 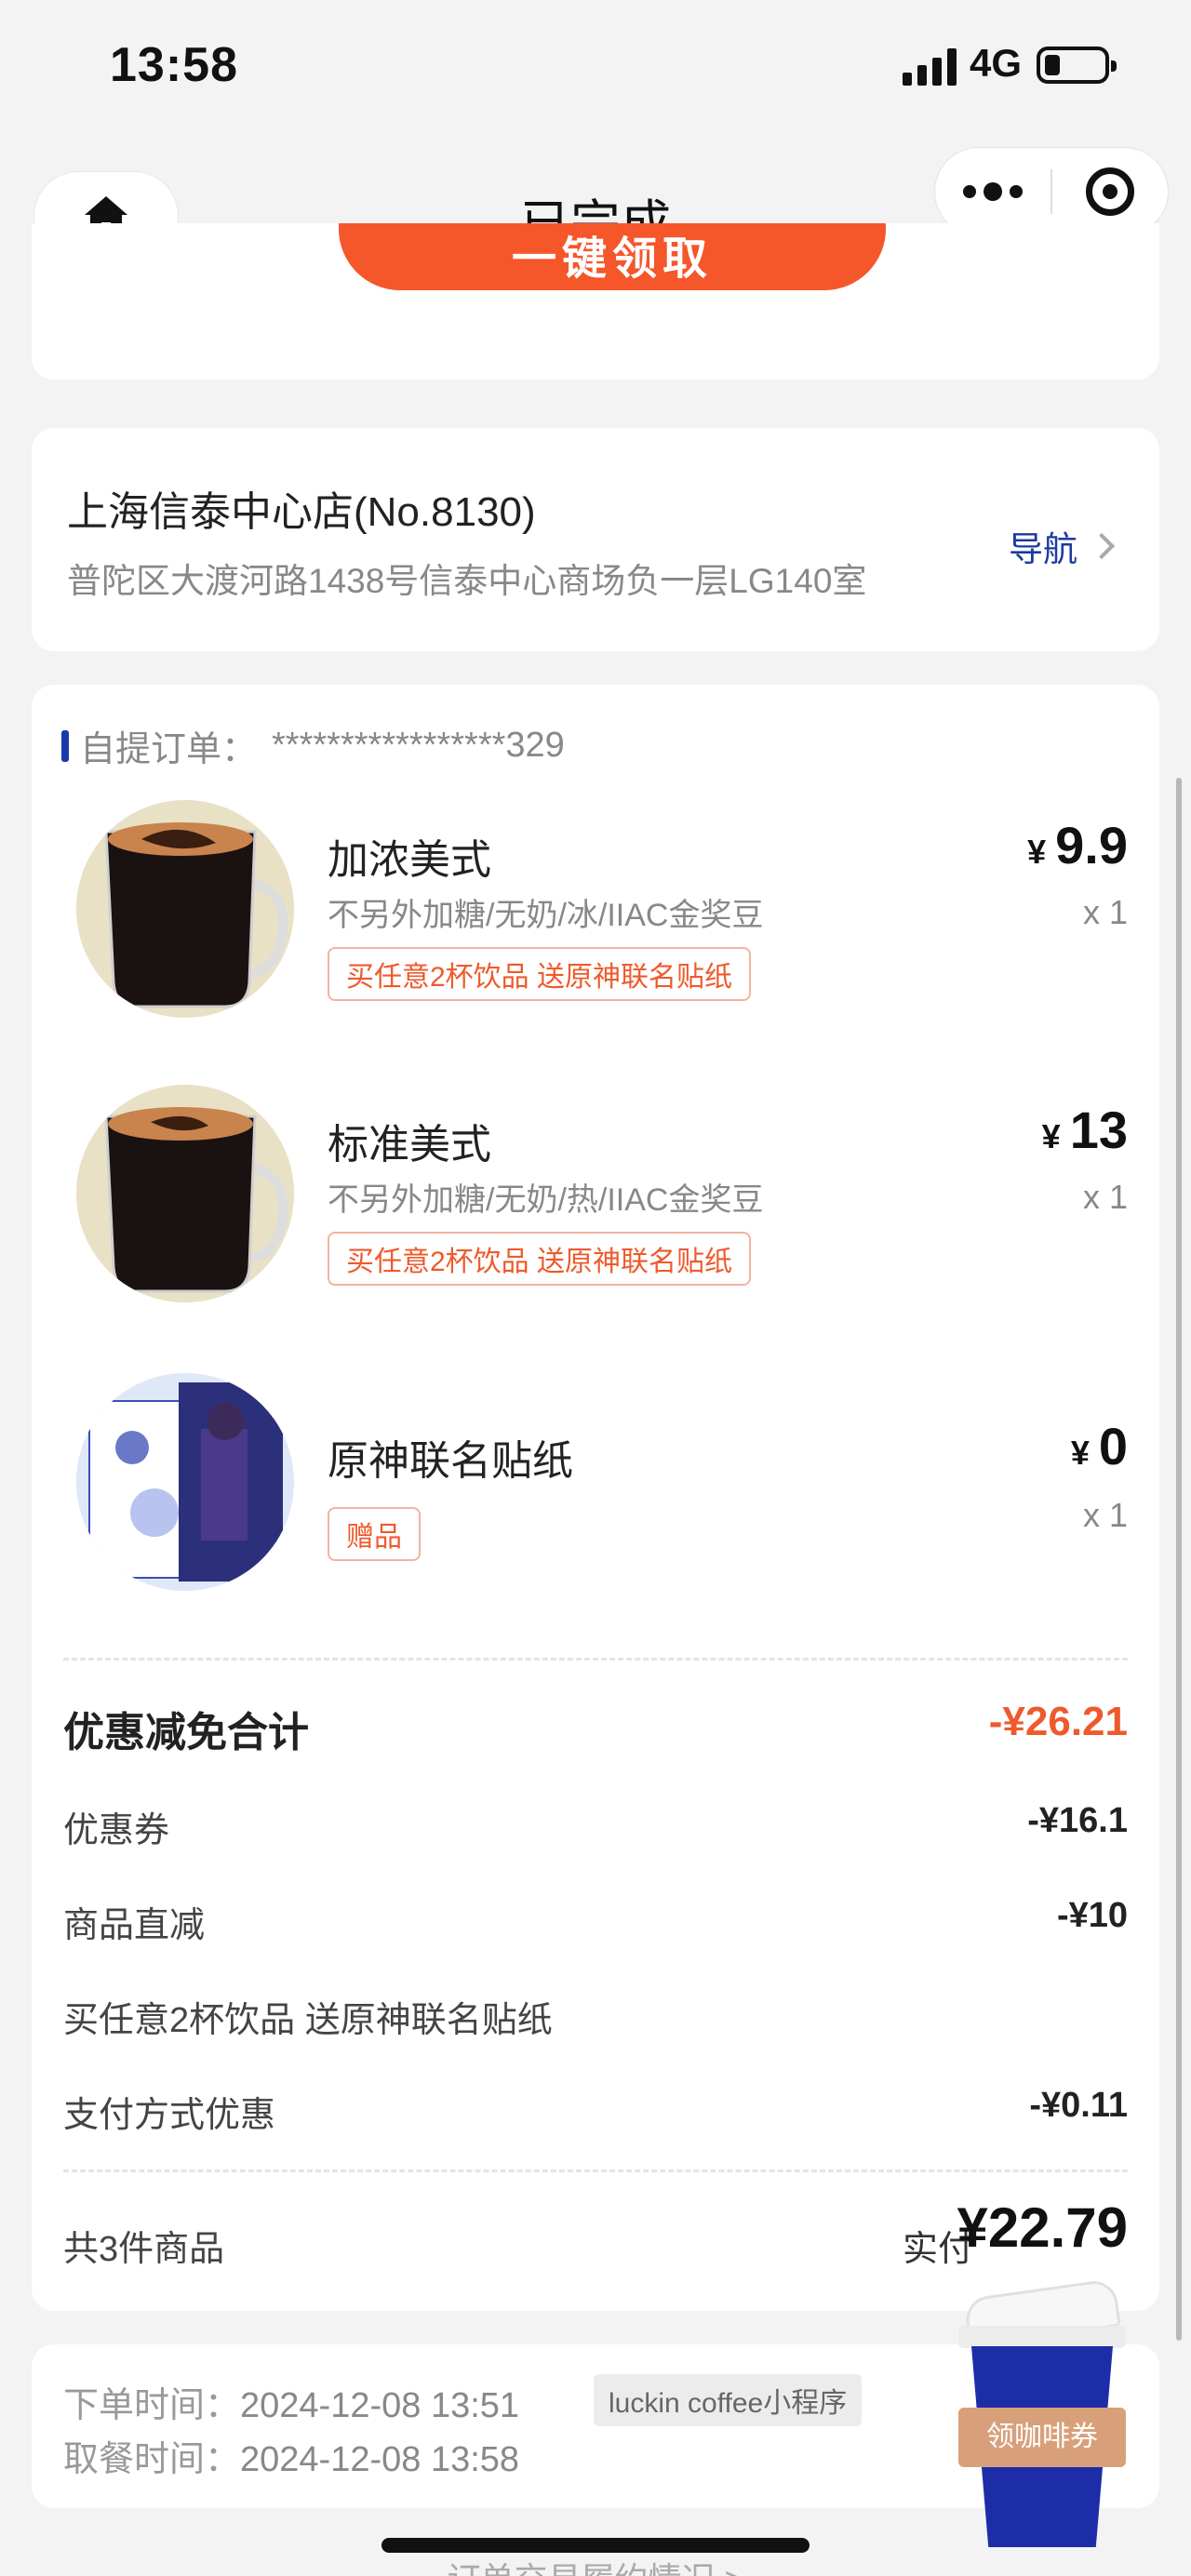 What do you see at coordinates (996, 63) in the screenshot?
I see `network-label: 4G` at bounding box center [996, 63].